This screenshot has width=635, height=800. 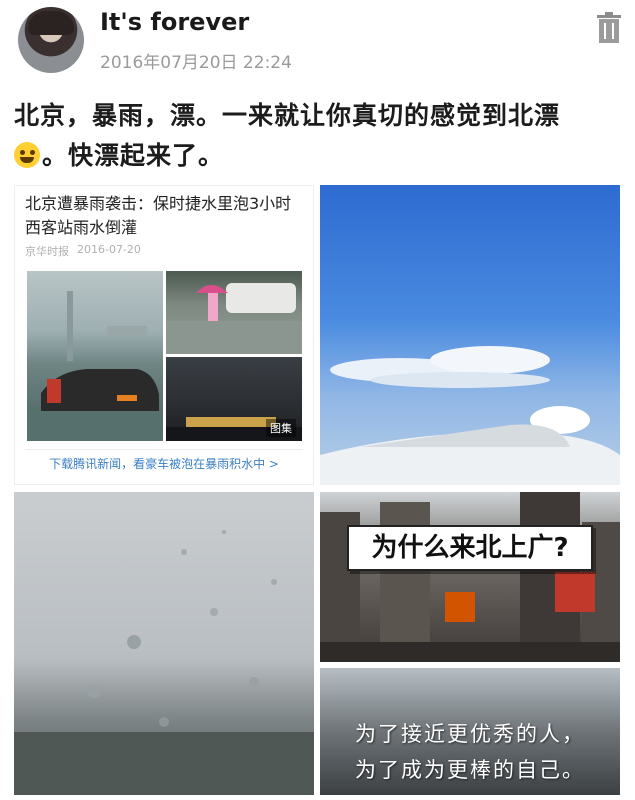 I want to click on news-title: 北京遭暴雨袭击：保时捷水里泡3小时 西客站雨水倒灌, so click(x=158, y=215).